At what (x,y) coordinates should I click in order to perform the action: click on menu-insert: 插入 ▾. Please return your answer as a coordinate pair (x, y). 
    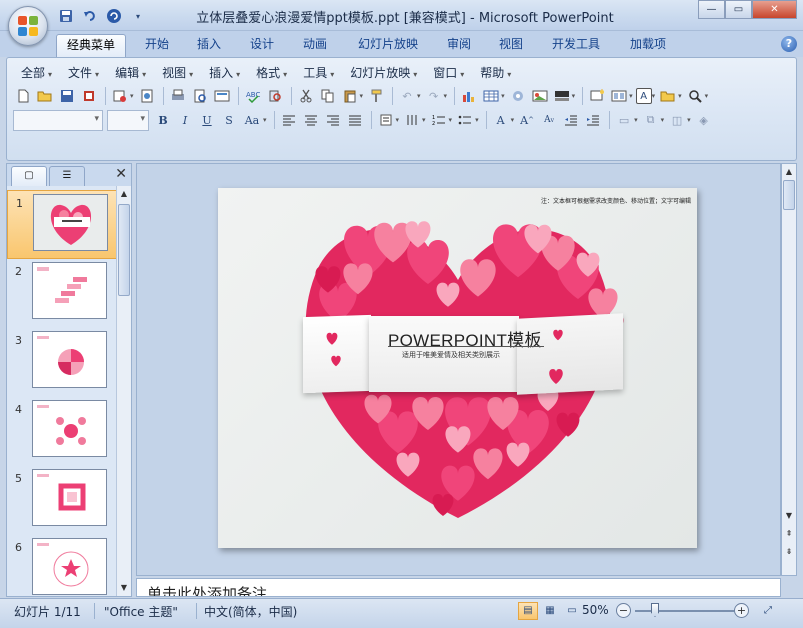
    Looking at the image, I should click on (224, 72).